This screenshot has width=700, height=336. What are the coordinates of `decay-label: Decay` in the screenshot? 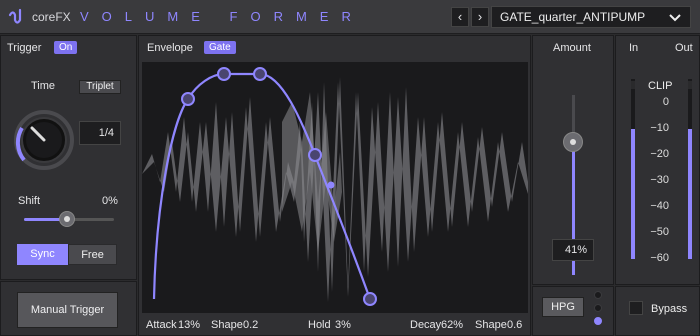 It's located at (426, 325).